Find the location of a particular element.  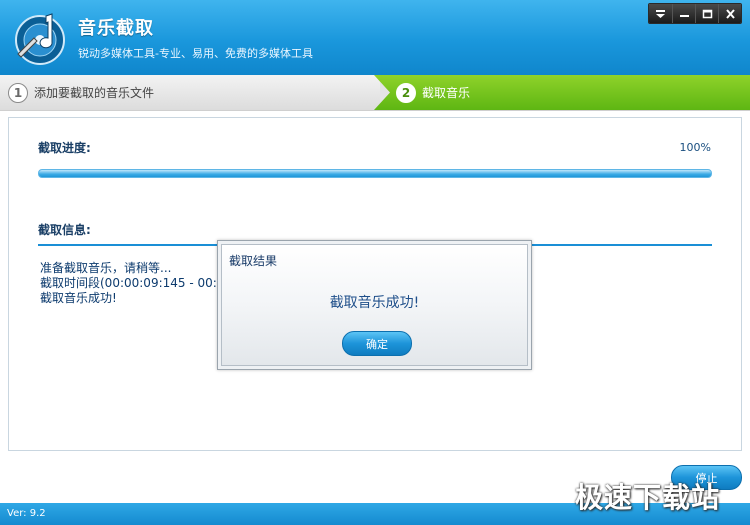

step-label: 截取音乐 is located at coordinates (446, 93).